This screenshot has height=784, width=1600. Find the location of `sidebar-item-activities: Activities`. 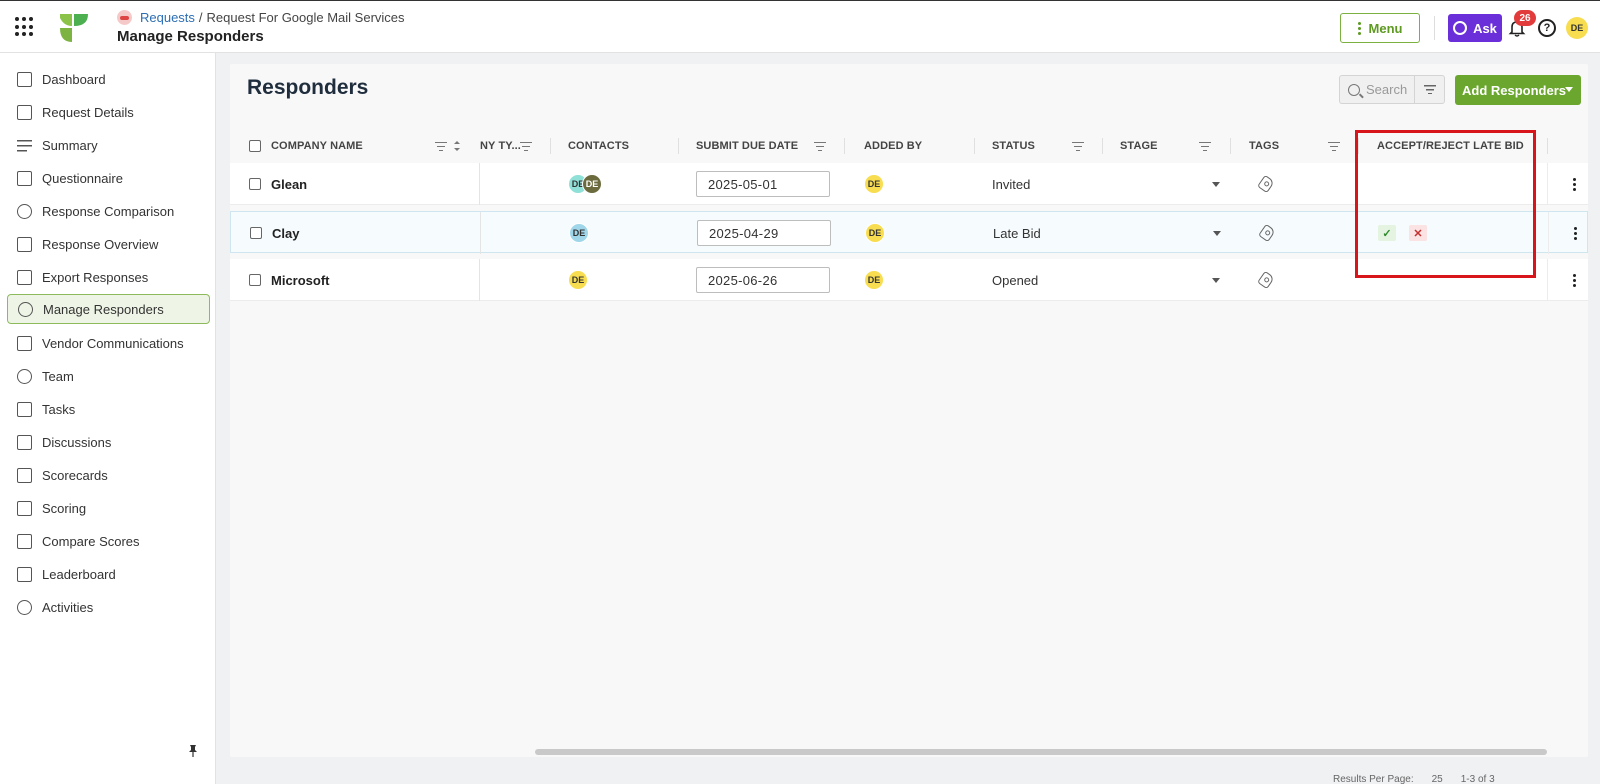

sidebar-item-activities: Activities is located at coordinates (108, 607).